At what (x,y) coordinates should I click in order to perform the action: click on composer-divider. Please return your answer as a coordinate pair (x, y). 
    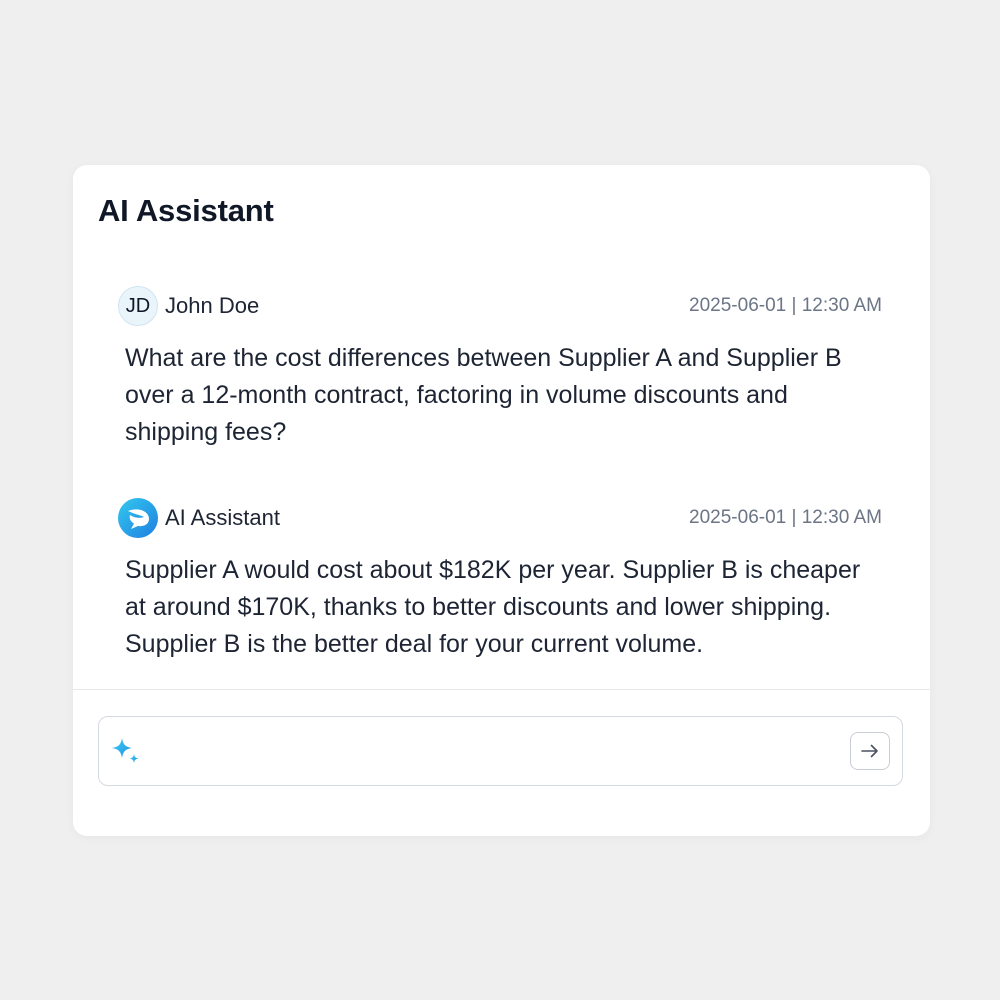
    Looking at the image, I should click on (501, 689).